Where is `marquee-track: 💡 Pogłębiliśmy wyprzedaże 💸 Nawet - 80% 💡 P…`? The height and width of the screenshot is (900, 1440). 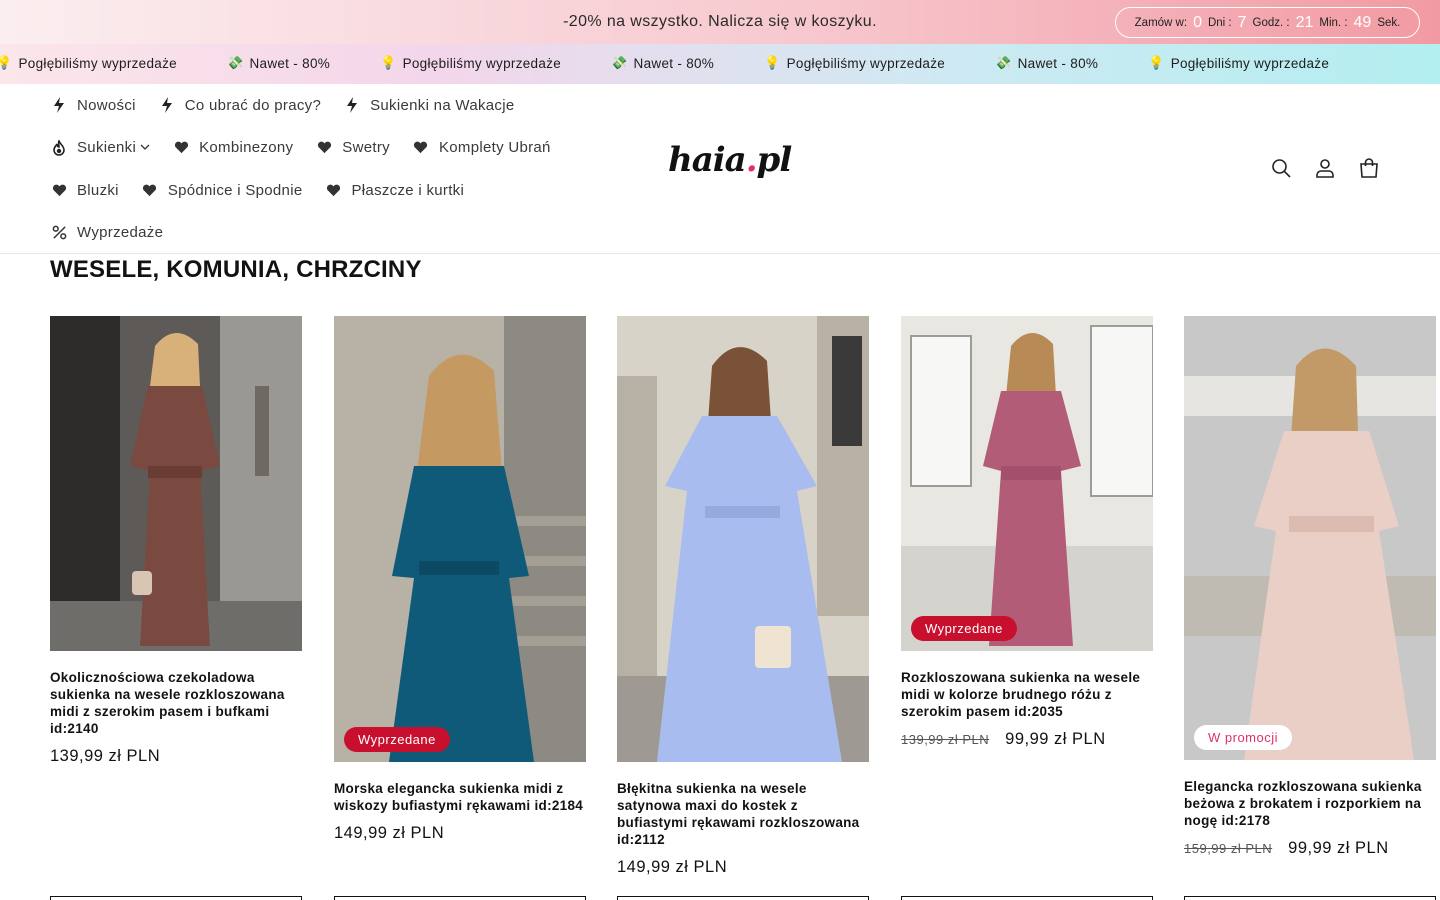
marquee-track: 💡 Pogłębiliśmy wyprzedaże 💸 Nawet - 80% 💡 P… is located at coordinates (689, 63).